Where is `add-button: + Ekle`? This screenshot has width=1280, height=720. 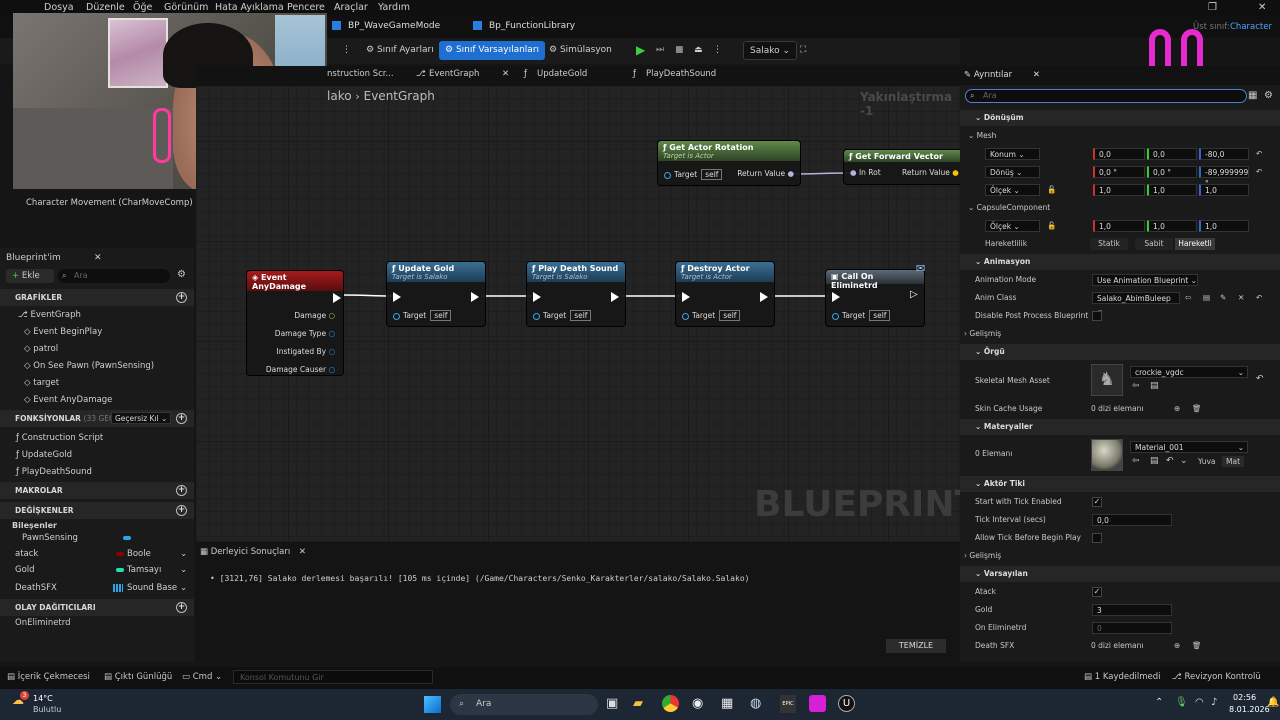 add-button: + Ekle is located at coordinates (30, 276).